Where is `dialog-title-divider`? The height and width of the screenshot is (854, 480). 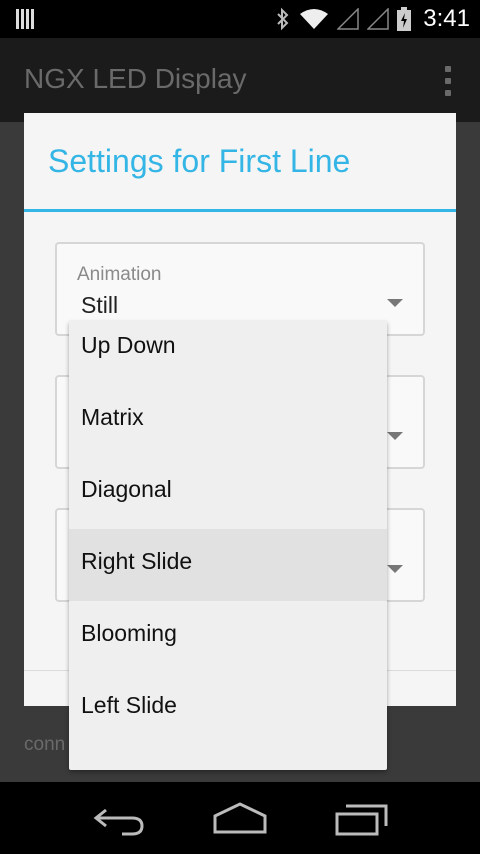 dialog-title-divider is located at coordinates (240, 210).